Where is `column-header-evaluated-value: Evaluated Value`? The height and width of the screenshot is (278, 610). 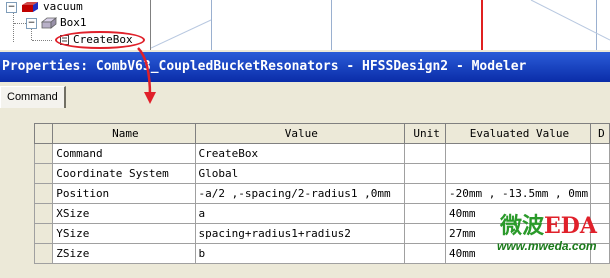
column-header-evaluated-value: Evaluated Value is located at coordinates (518, 133).